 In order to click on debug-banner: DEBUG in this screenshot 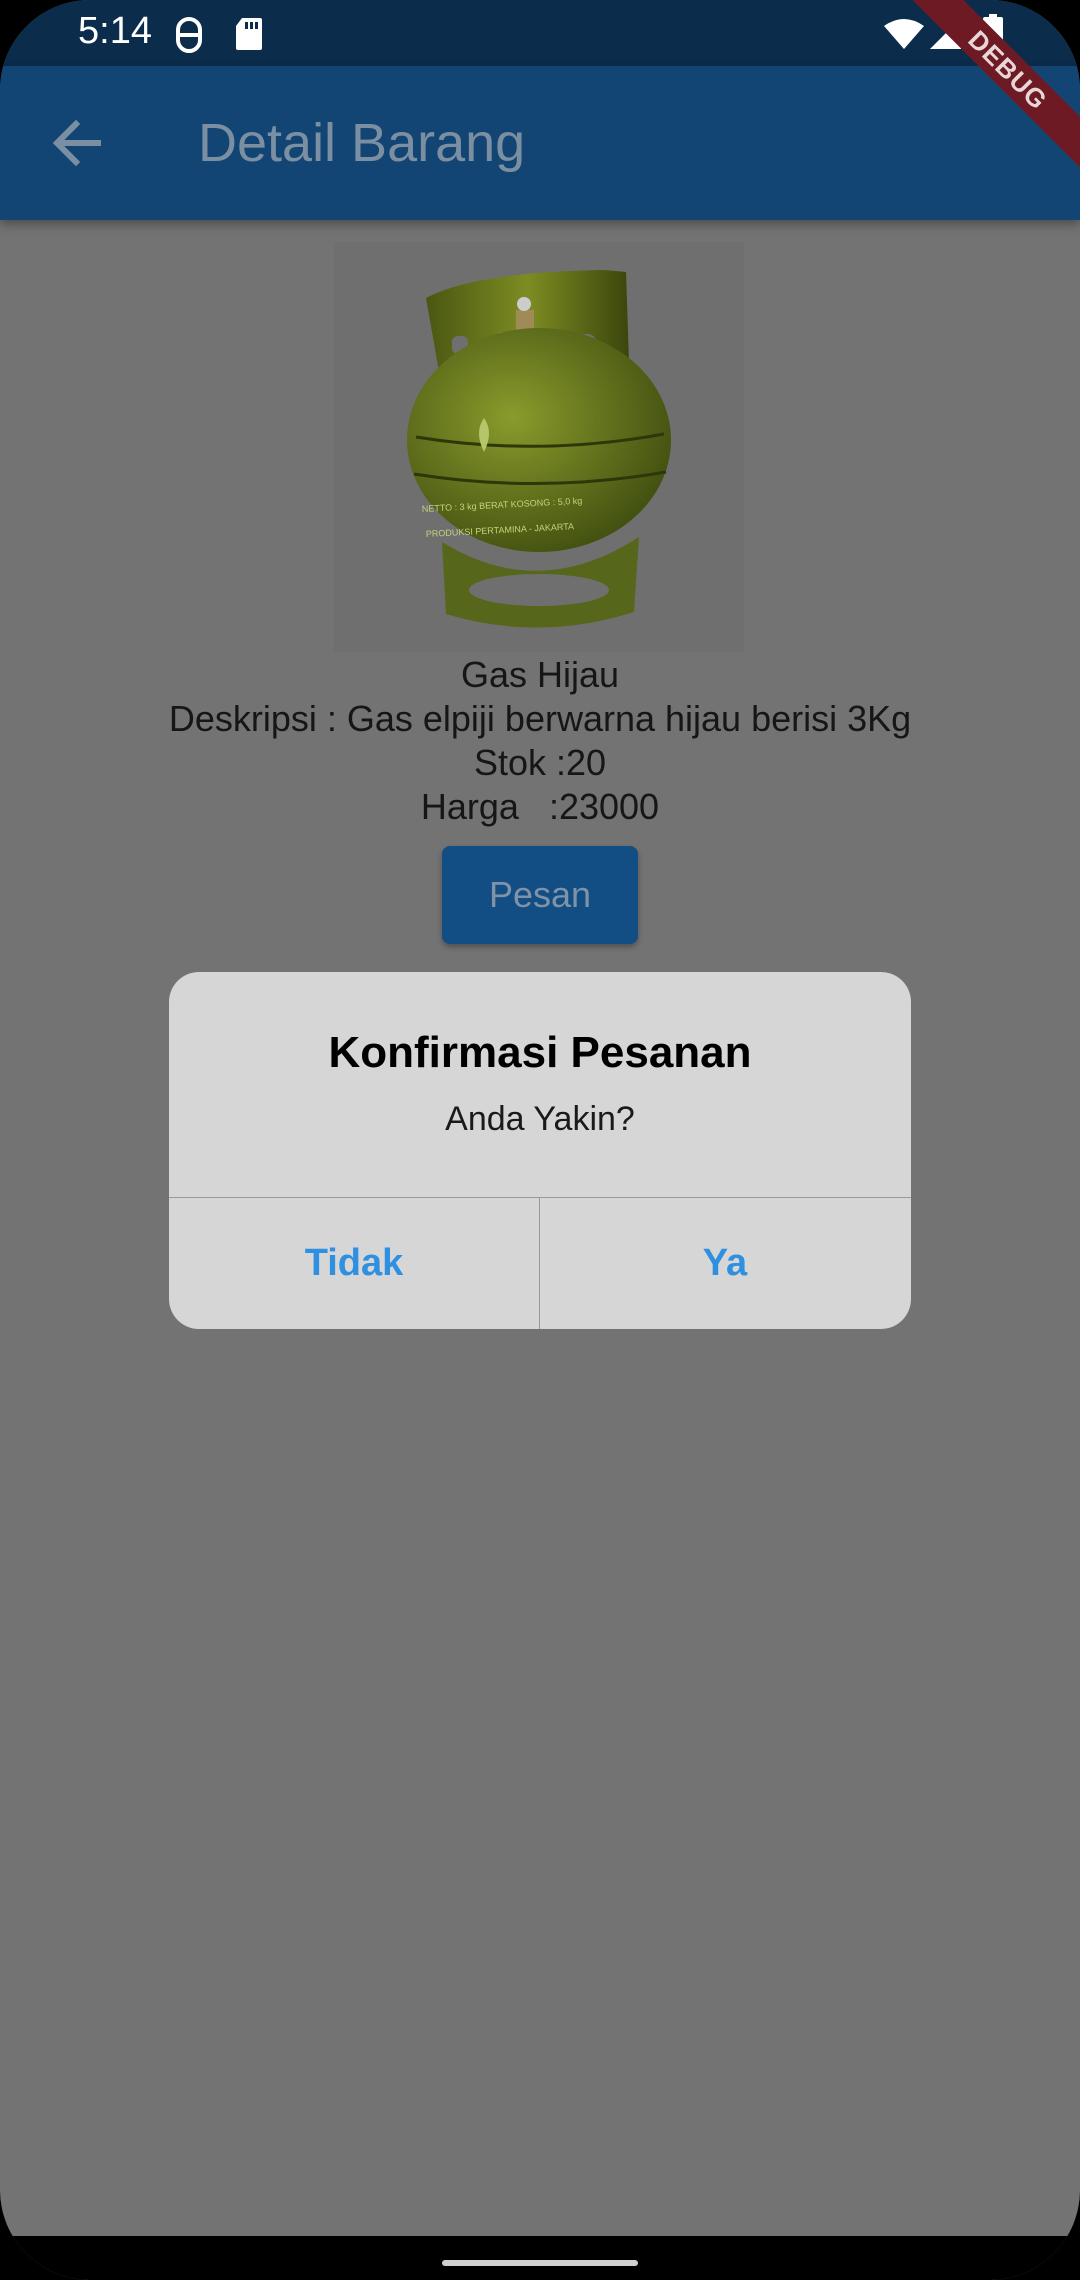, I will do `click(980, 100)`.